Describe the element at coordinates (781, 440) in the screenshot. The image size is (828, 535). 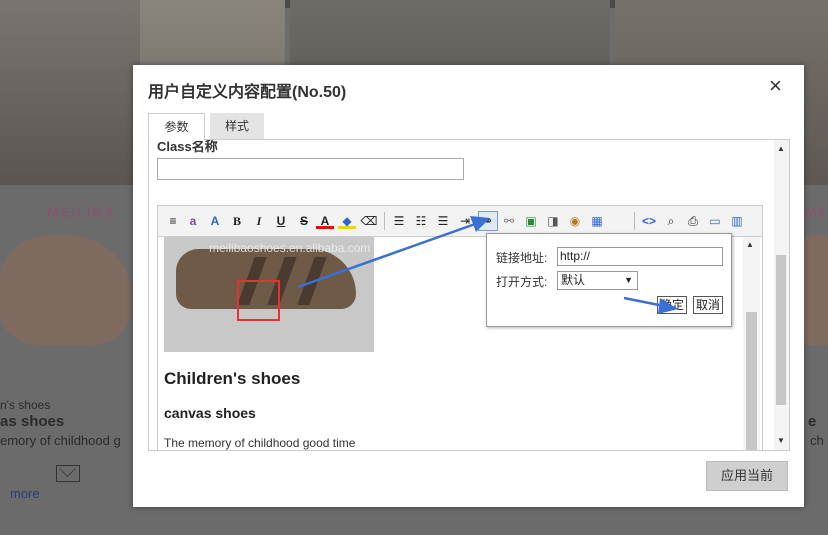
I see `scroll-down-icon: ▼` at that location.